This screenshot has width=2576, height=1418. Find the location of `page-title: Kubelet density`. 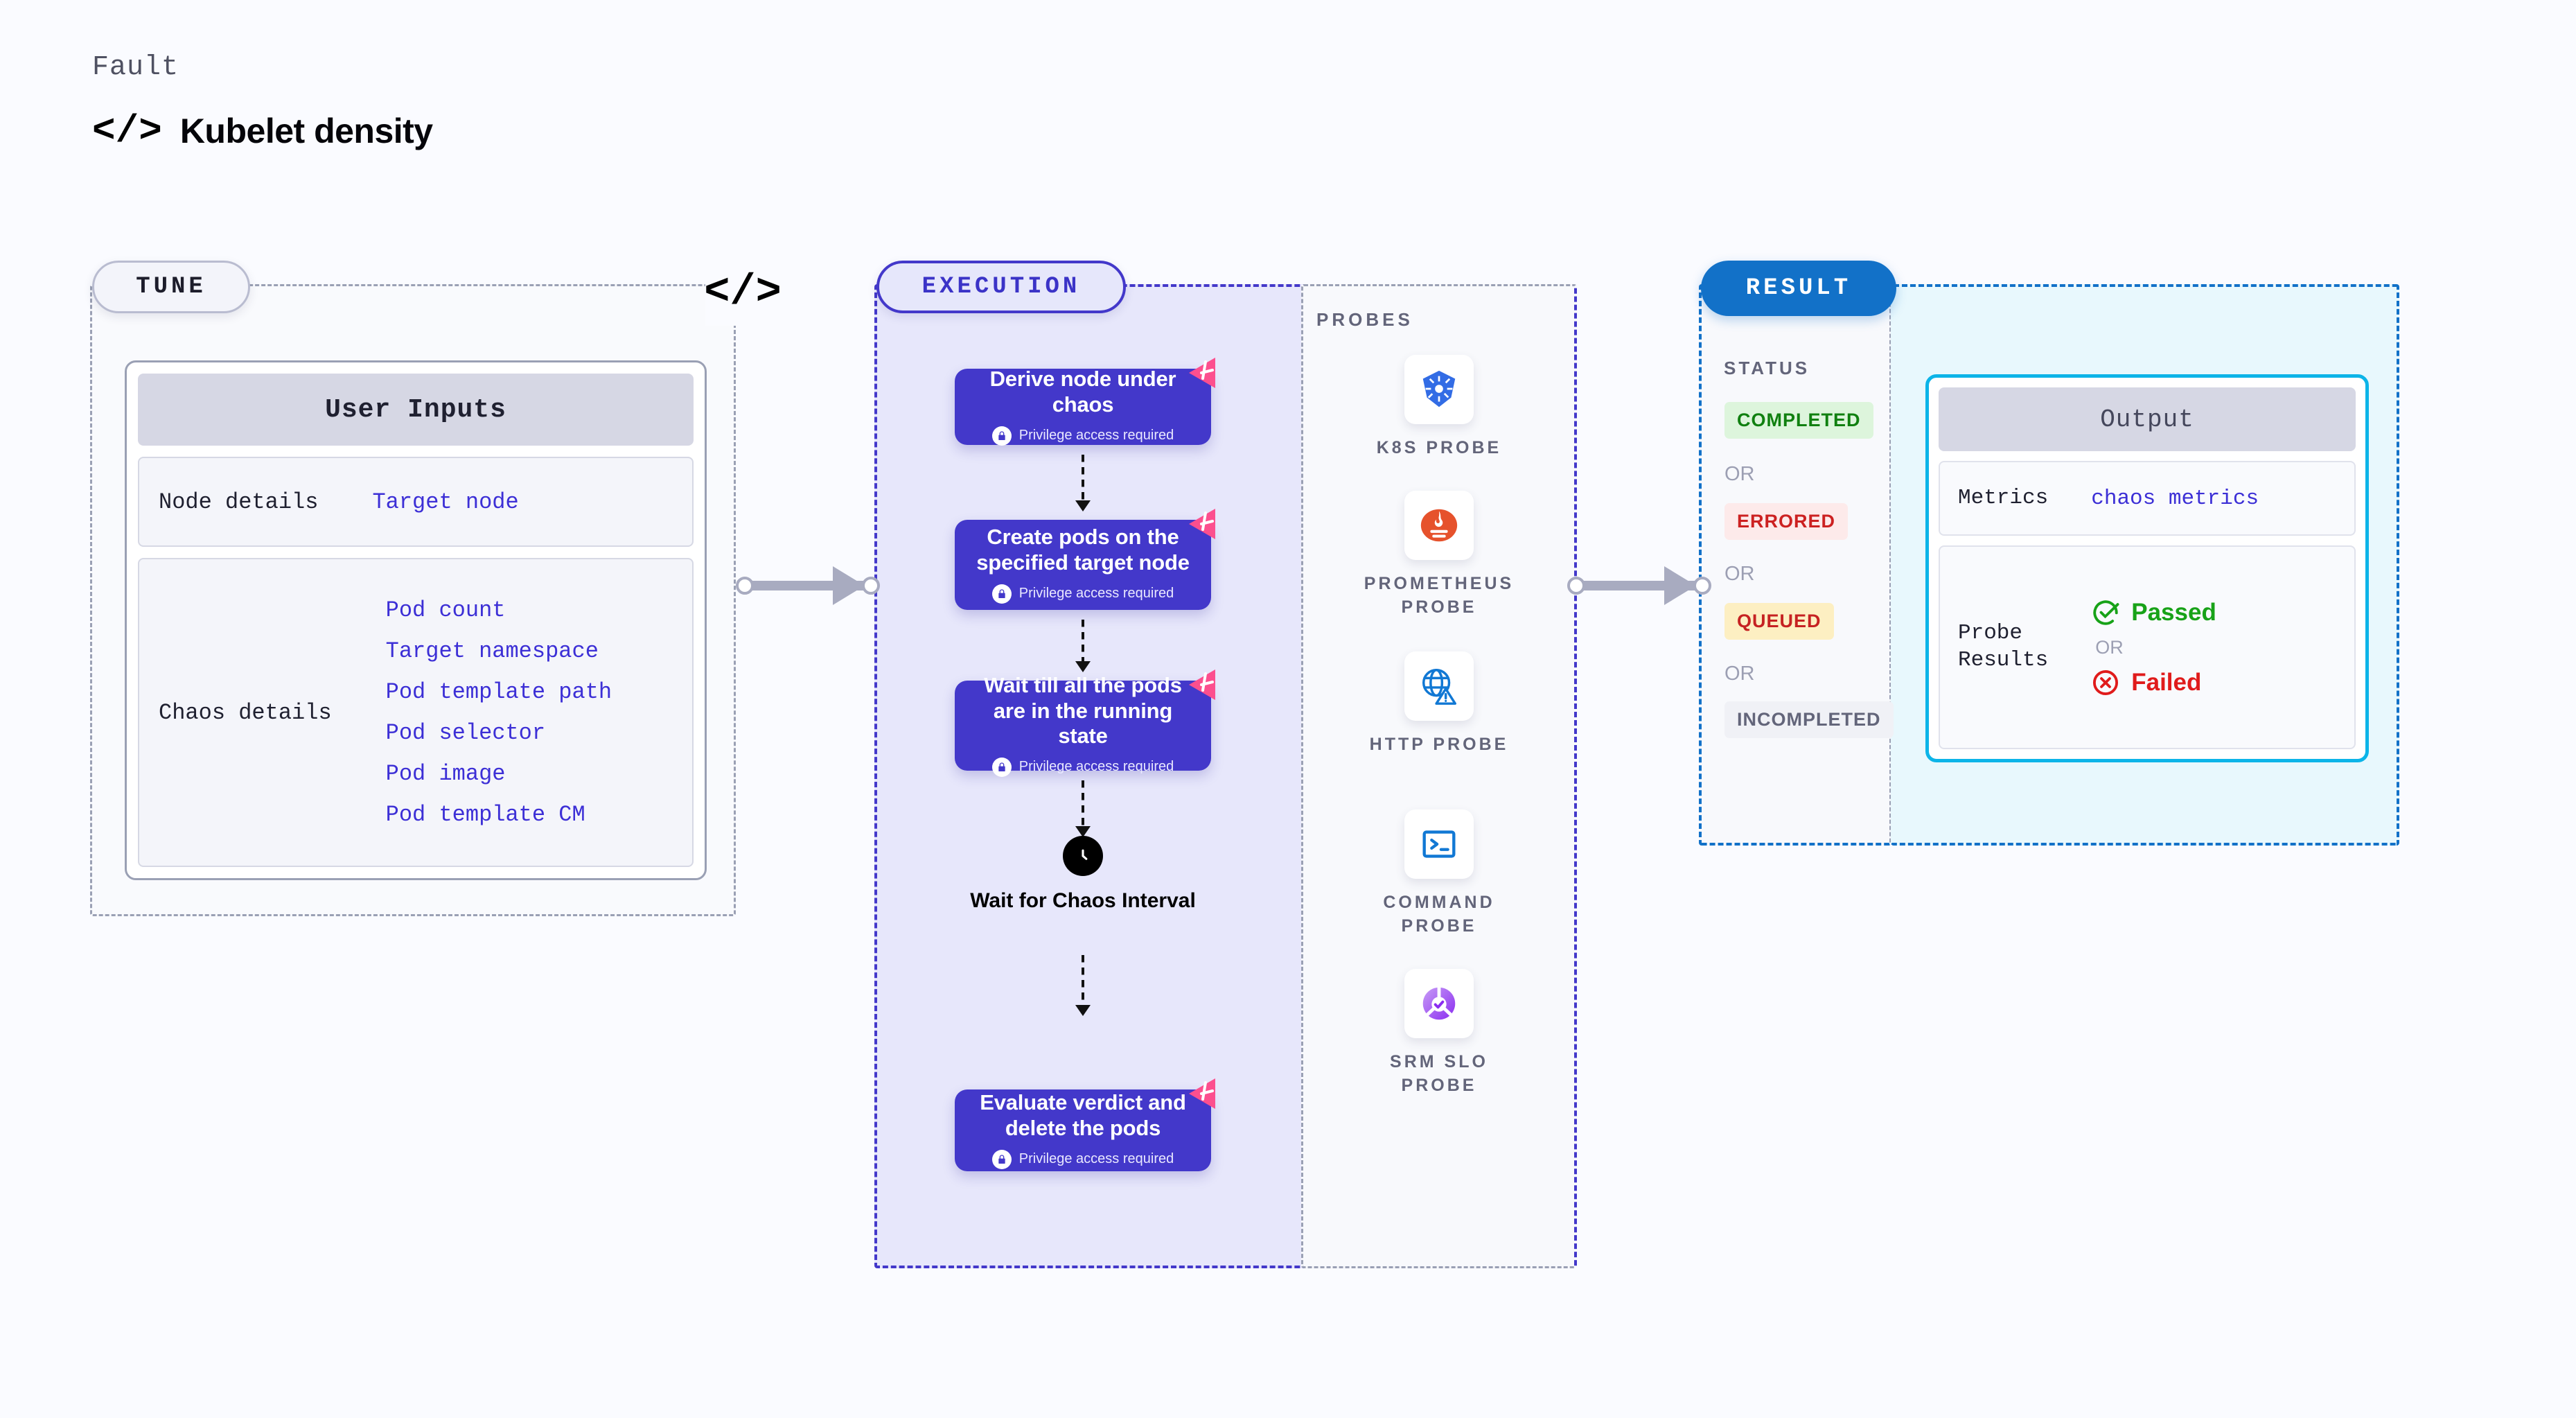

page-title: Kubelet density is located at coordinates (306, 131).